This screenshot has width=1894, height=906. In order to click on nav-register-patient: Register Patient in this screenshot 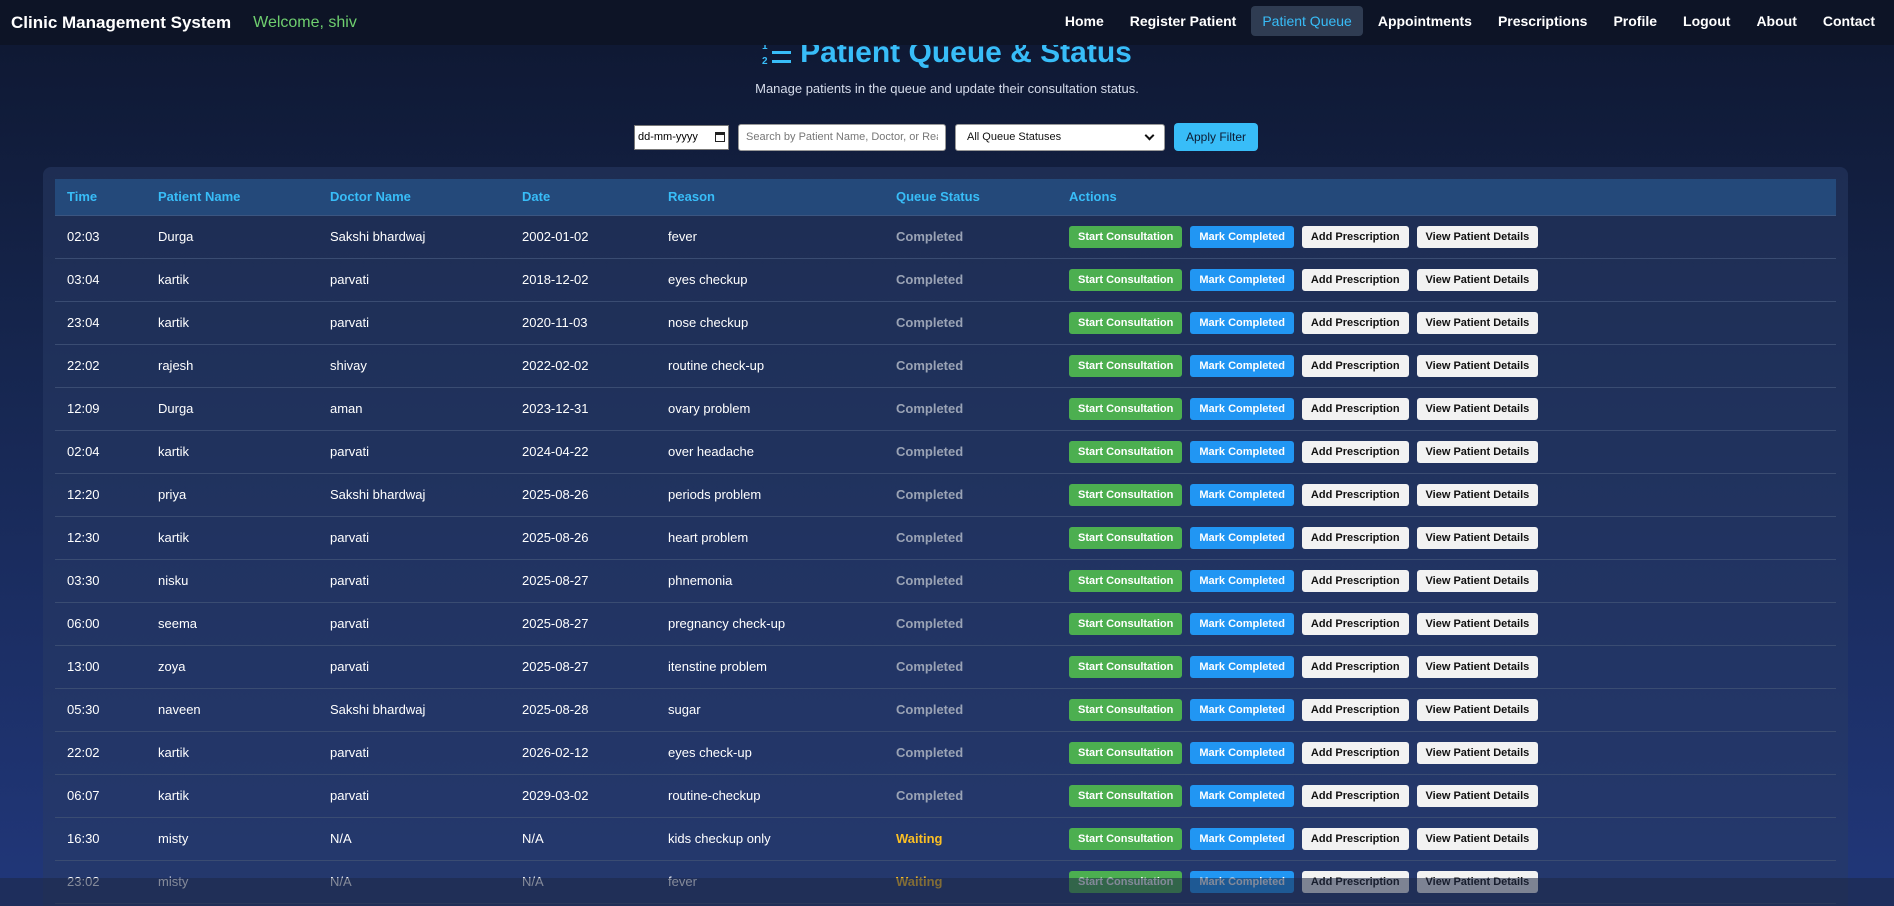, I will do `click(1183, 21)`.